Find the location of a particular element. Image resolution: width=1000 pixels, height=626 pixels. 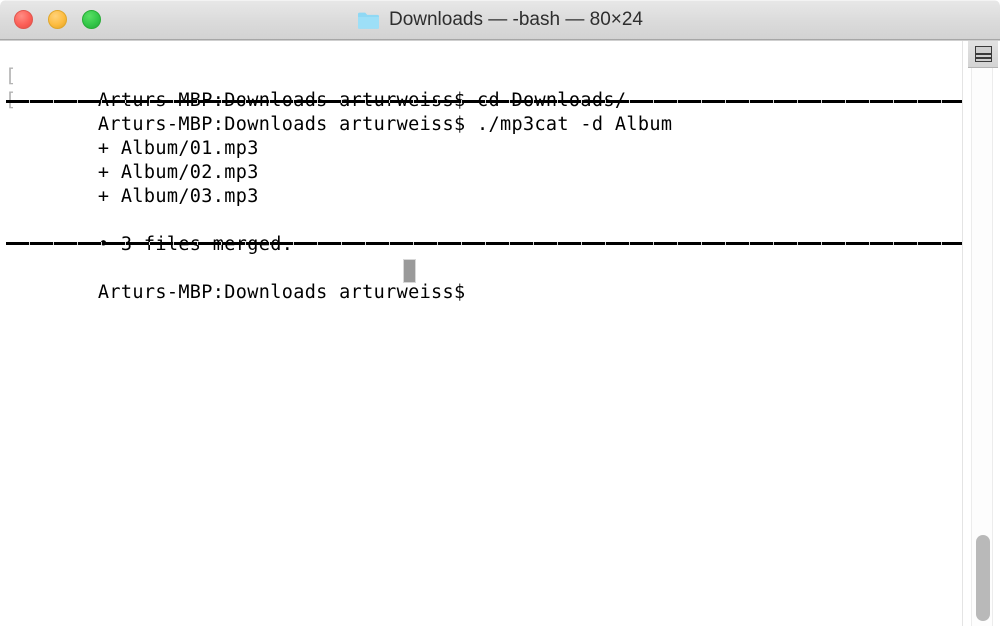

window-titlebar: Downloads — -bash — 80×24 is located at coordinates (500, 20).